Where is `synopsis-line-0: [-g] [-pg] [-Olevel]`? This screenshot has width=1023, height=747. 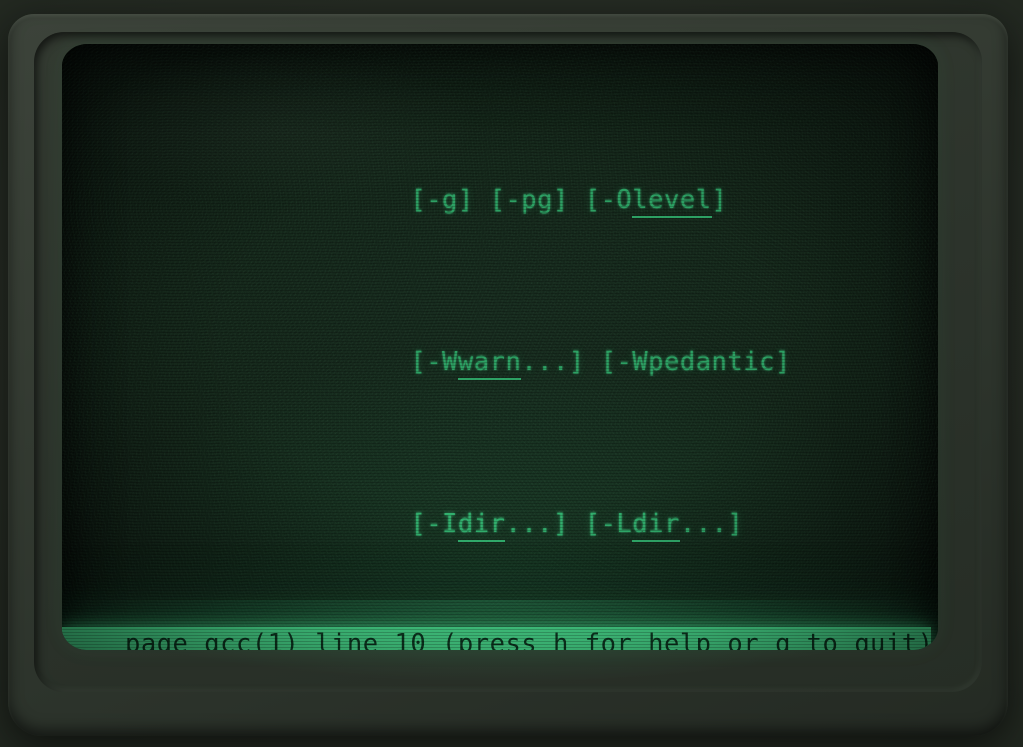 synopsis-line-0: [-g] [-pg] [-Olevel] is located at coordinates (500, 200).